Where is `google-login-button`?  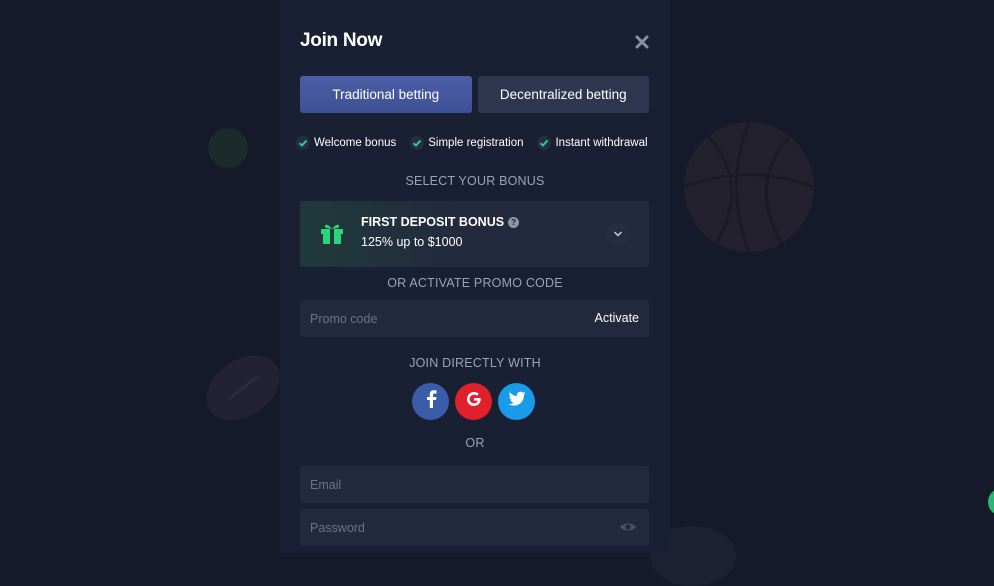 google-login-button is located at coordinates (473, 401).